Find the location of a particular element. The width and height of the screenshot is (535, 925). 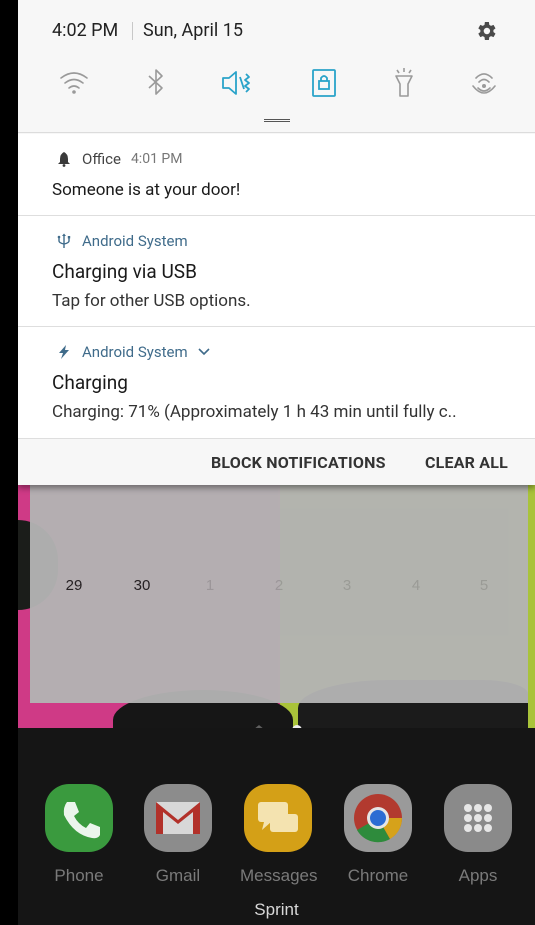

status-divider is located at coordinates (132, 31).